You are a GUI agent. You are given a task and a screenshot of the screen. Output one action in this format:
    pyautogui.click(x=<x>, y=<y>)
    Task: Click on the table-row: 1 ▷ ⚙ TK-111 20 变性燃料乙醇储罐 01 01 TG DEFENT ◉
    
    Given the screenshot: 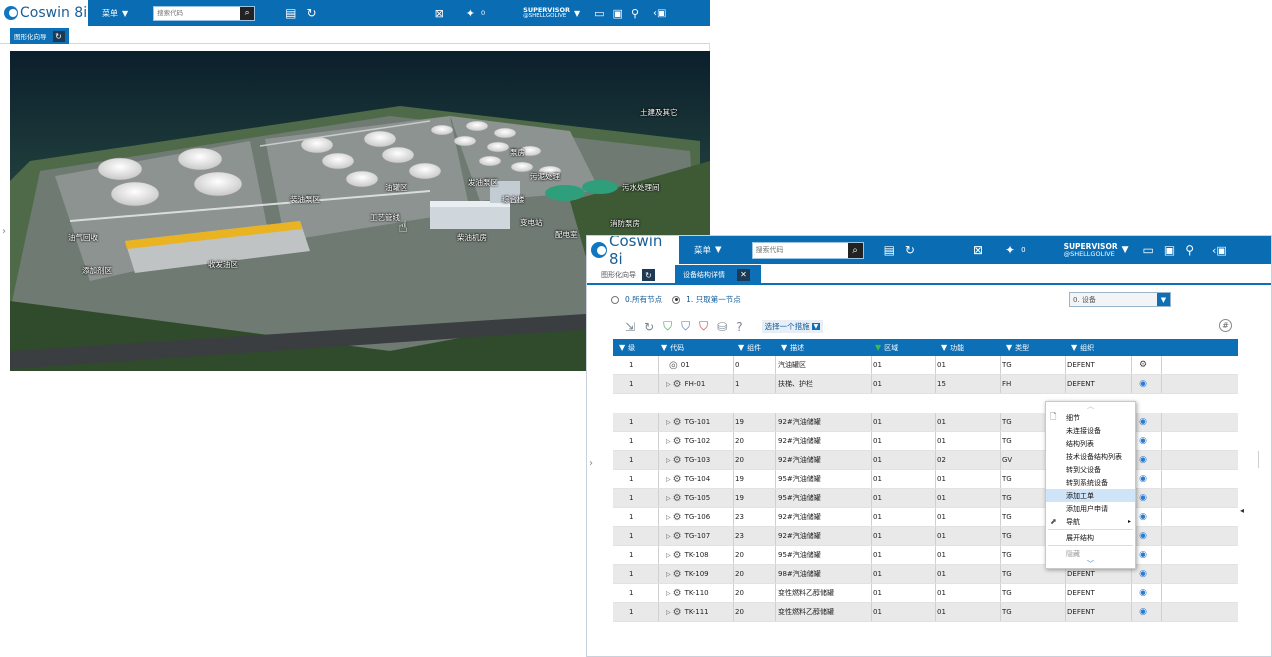 What is the action you would take?
    pyautogui.click(x=925, y=612)
    